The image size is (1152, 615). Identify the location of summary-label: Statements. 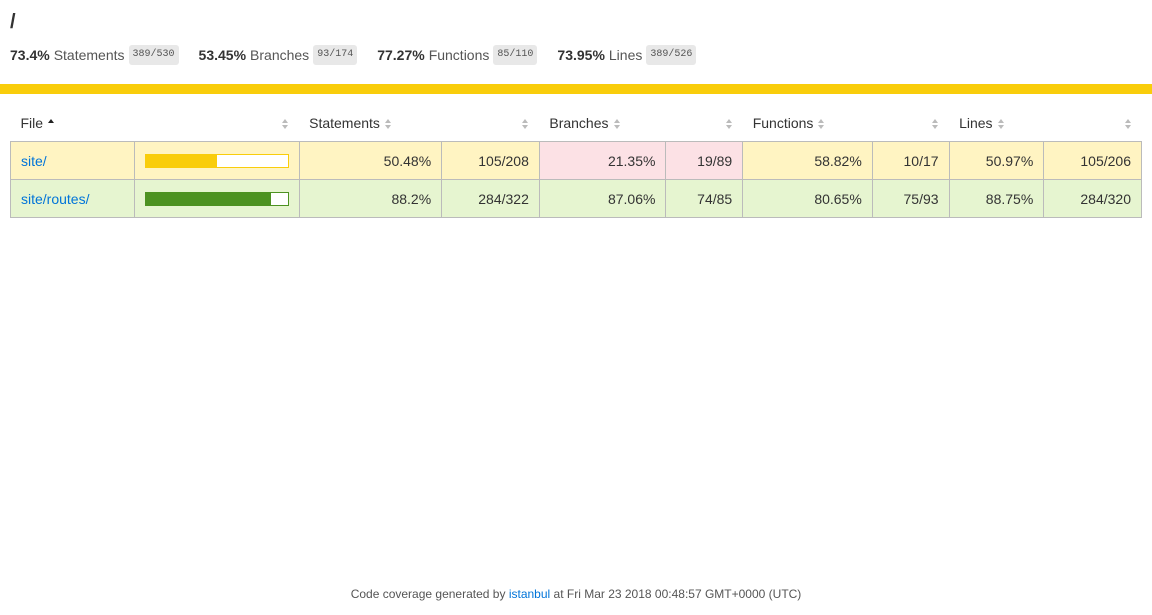
(89, 55).